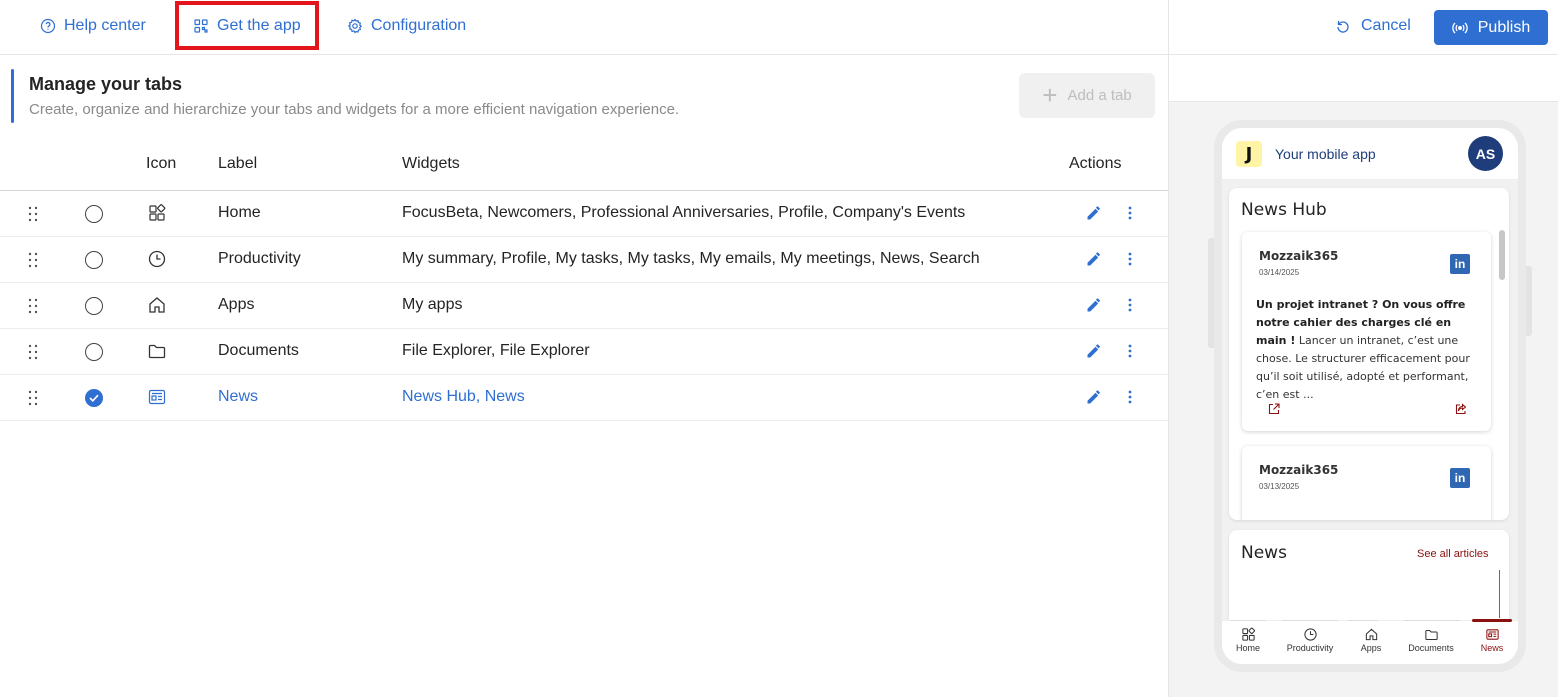  What do you see at coordinates (1431, 648) in the screenshot?
I see `nav-tab-label: Documents` at bounding box center [1431, 648].